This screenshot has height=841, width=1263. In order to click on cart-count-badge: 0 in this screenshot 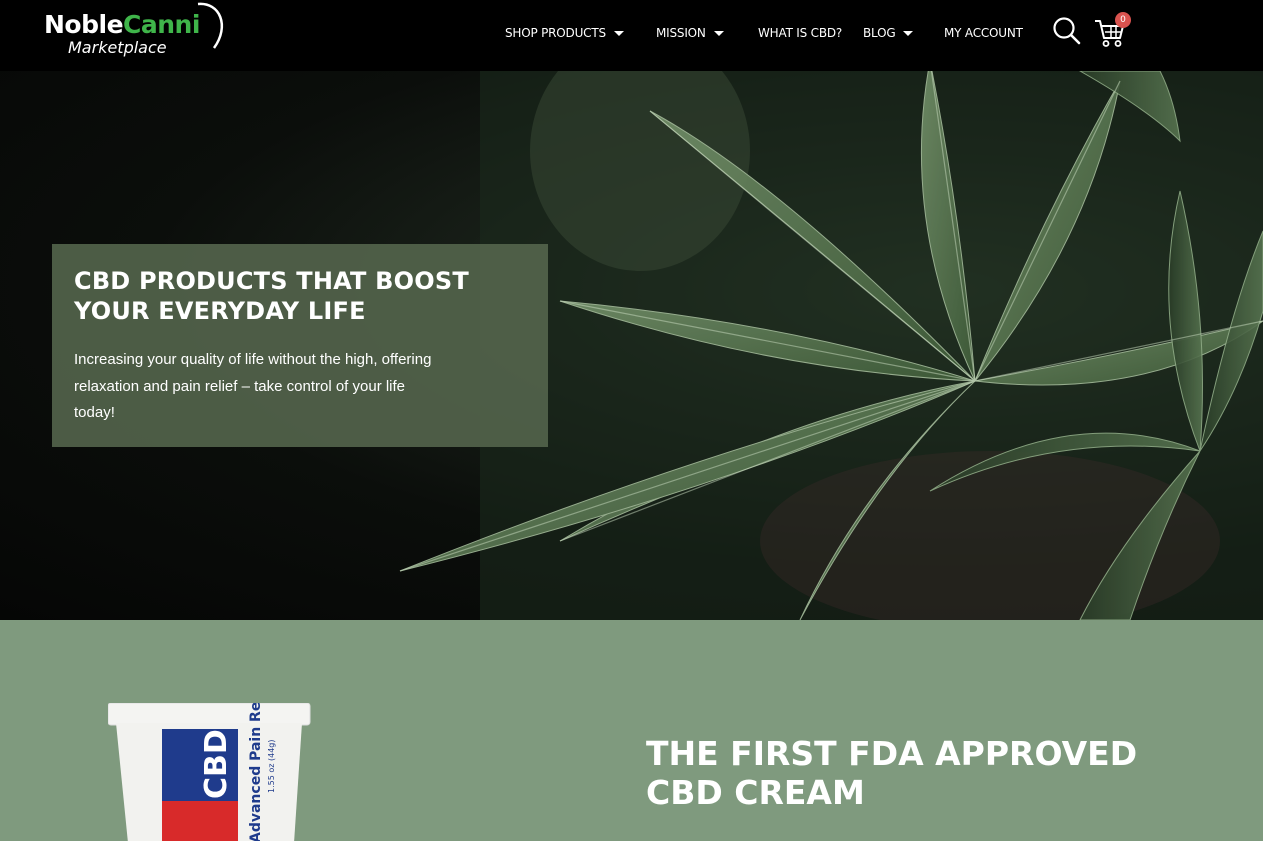, I will do `click(1123, 20)`.